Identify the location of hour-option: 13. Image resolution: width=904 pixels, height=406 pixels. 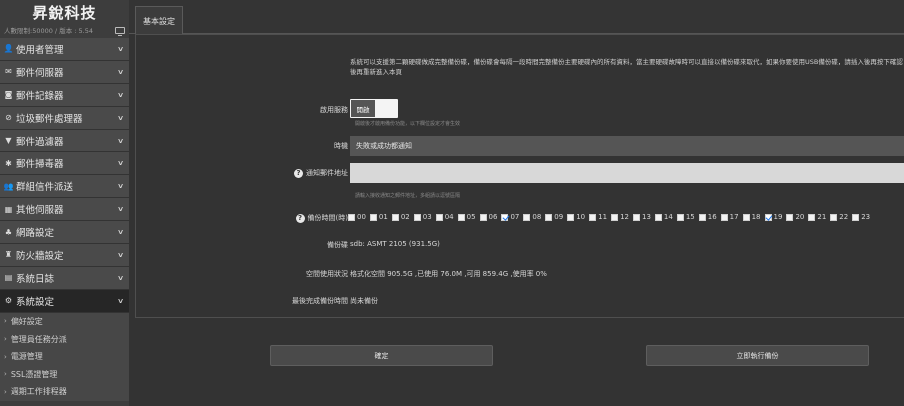
(641, 217).